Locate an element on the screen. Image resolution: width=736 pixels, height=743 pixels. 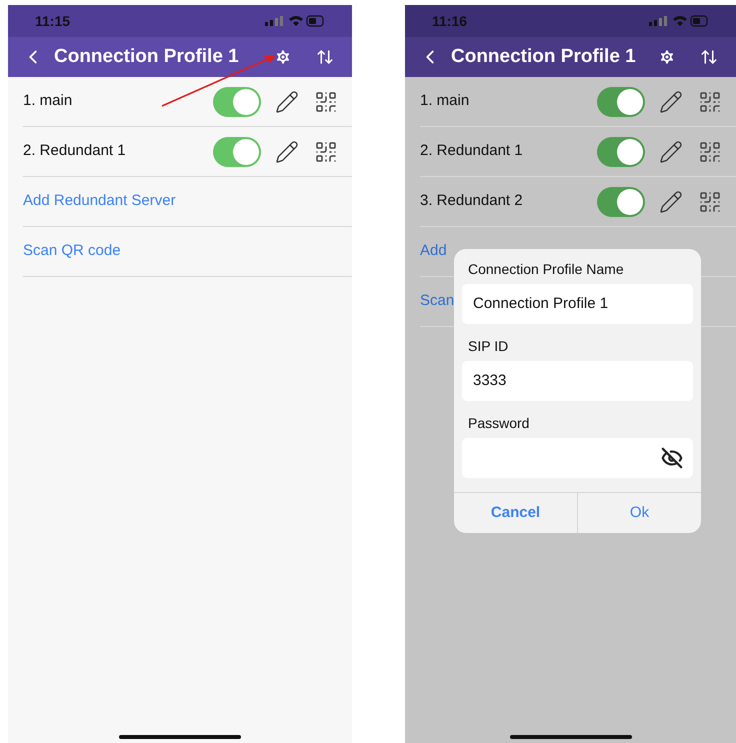
password-field is located at coordinates (577, 458).